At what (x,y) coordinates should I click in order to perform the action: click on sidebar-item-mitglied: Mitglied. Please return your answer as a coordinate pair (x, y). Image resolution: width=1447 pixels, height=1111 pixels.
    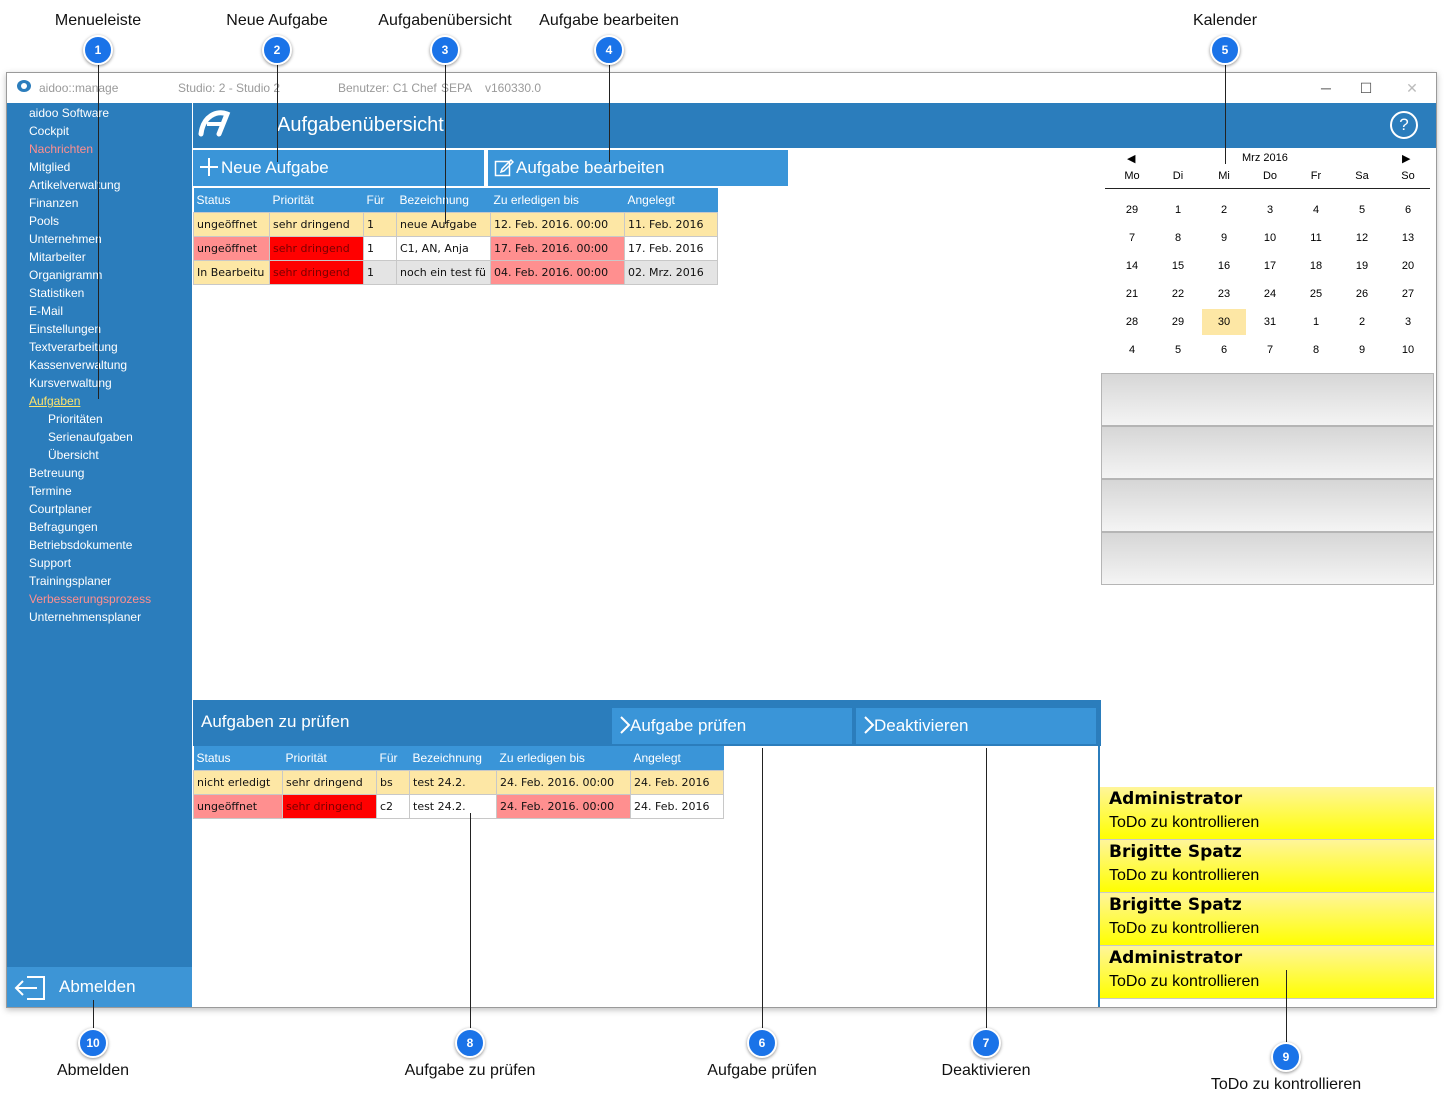
    Looking at the image, I should click on (49, 167).